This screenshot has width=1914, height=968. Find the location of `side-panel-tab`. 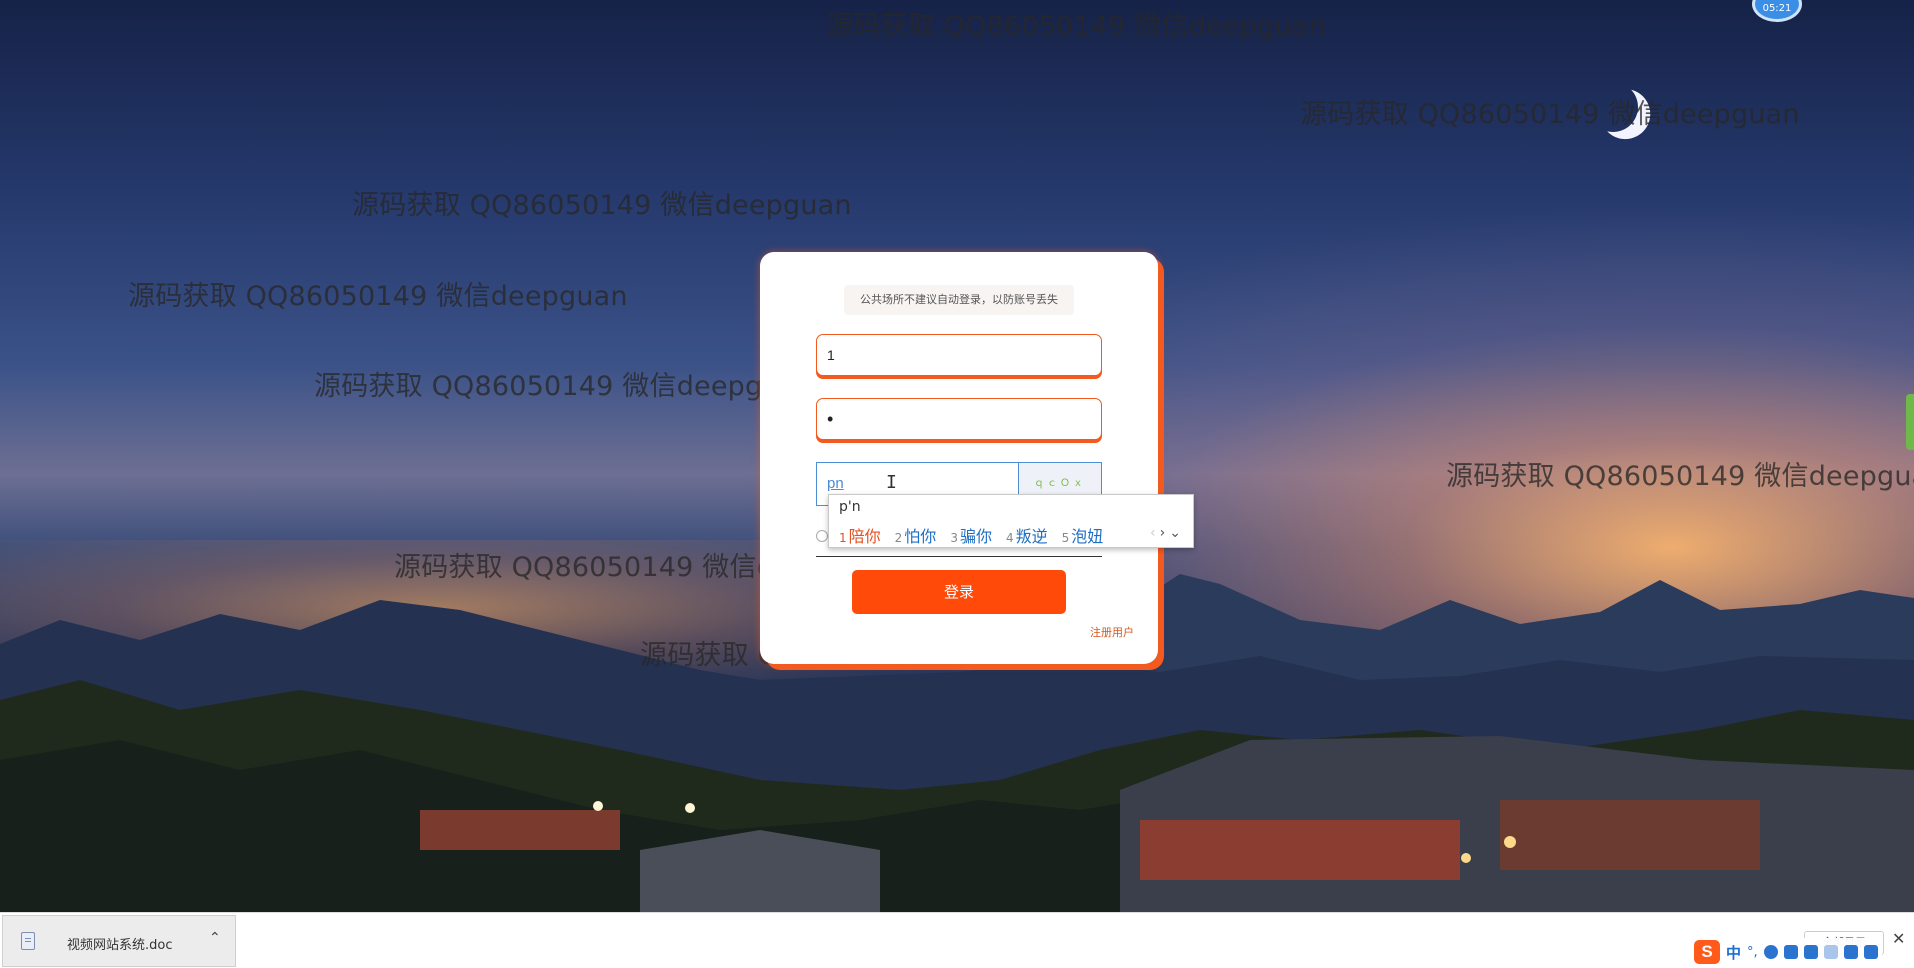

side-panel-tab is located at coordinates (1910, 422).